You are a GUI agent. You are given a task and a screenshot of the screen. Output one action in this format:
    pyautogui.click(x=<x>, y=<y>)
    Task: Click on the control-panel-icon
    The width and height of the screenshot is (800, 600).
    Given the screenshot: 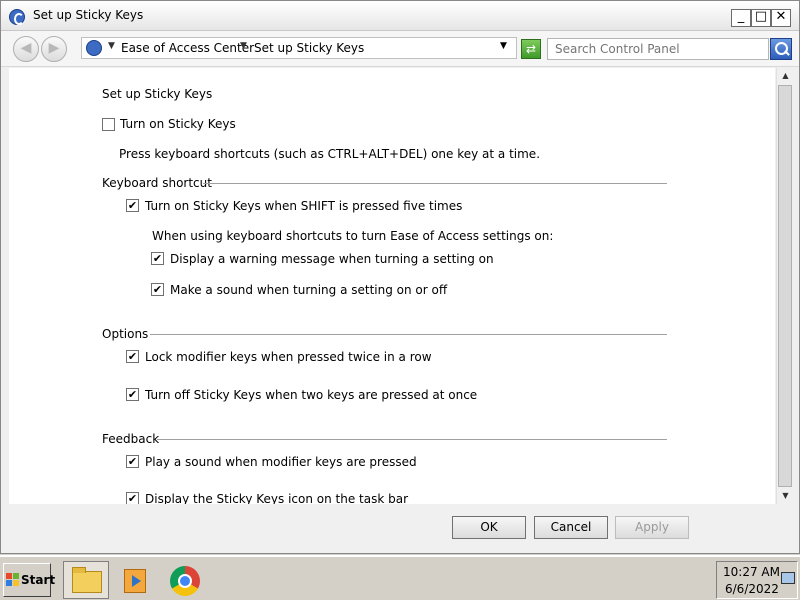 What is the action you would take?
    pyautogui.click(x=94, y=48)
    